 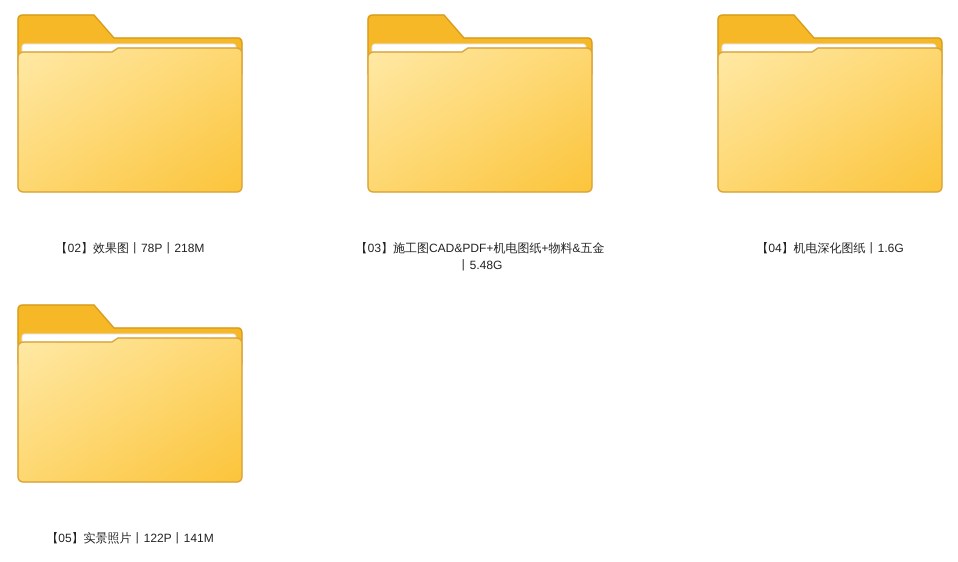 What do you see at coordinates (130, 248) in the screenshot?
I see `folder-name: 【02】效果图丨78P丨218M` at bounding box center [130, 248].